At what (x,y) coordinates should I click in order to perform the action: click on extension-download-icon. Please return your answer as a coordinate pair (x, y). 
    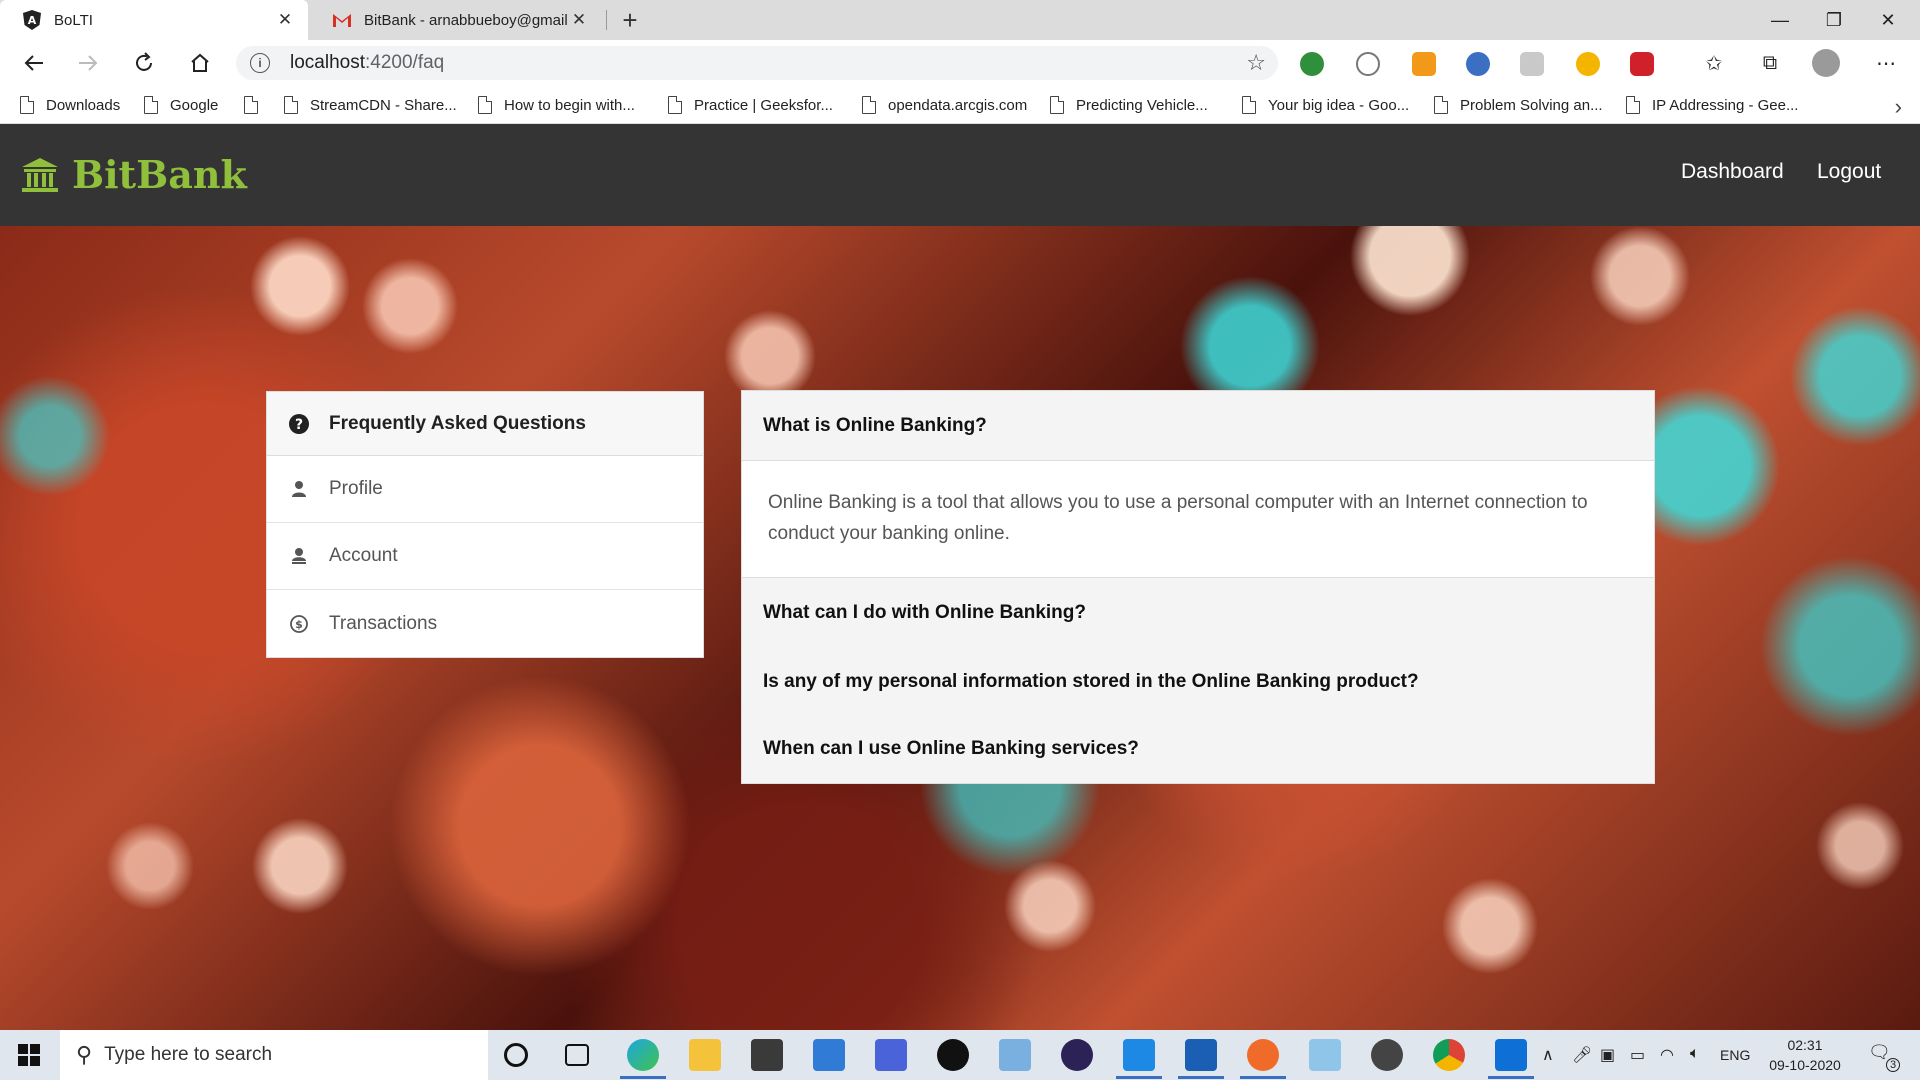
    Looking at the image, I should click on (1588, 64).